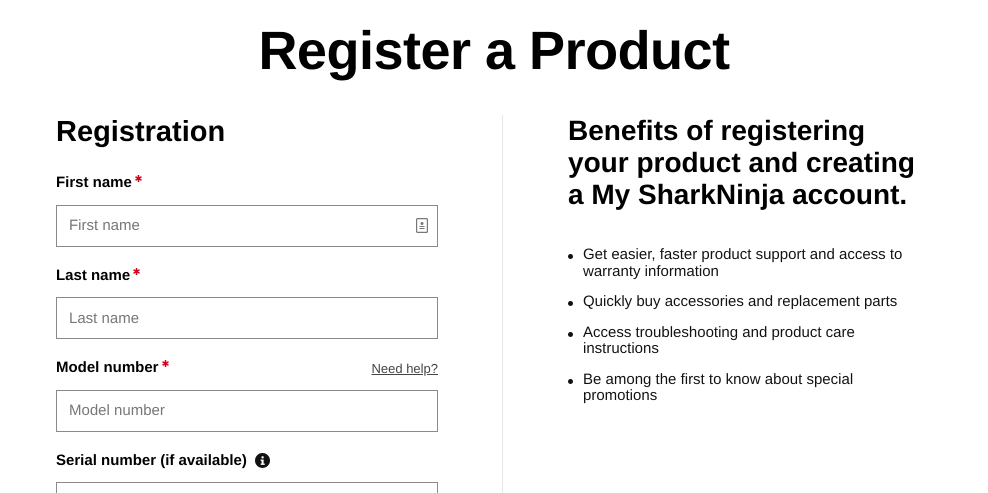 This screenshot has width=988, height=493. I want to click on text-field: First name, so click(247, 225).